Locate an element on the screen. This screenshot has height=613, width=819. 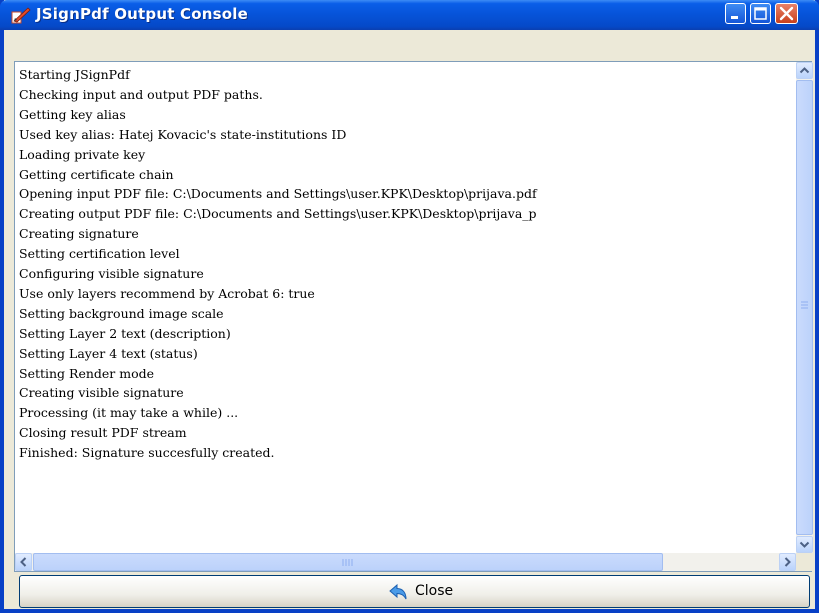
scroll-right-button is located at coordinates (787, 562).